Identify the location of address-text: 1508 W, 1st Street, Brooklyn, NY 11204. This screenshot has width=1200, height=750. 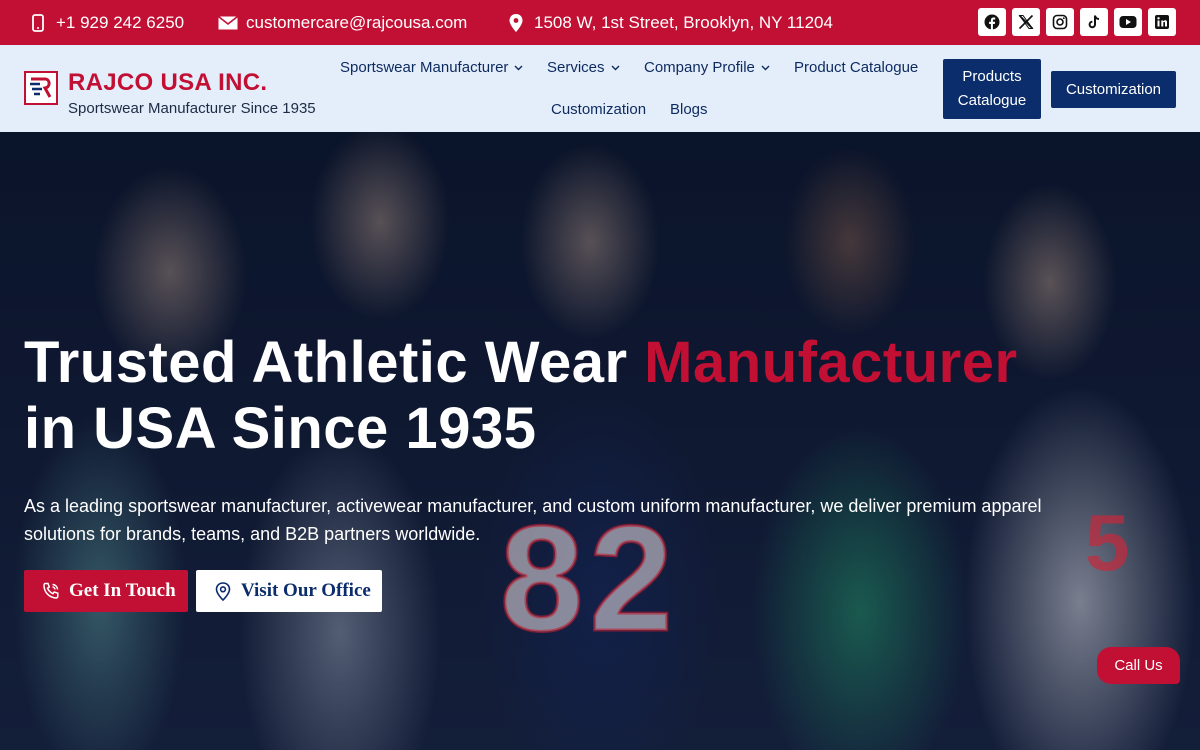
(683, 22).